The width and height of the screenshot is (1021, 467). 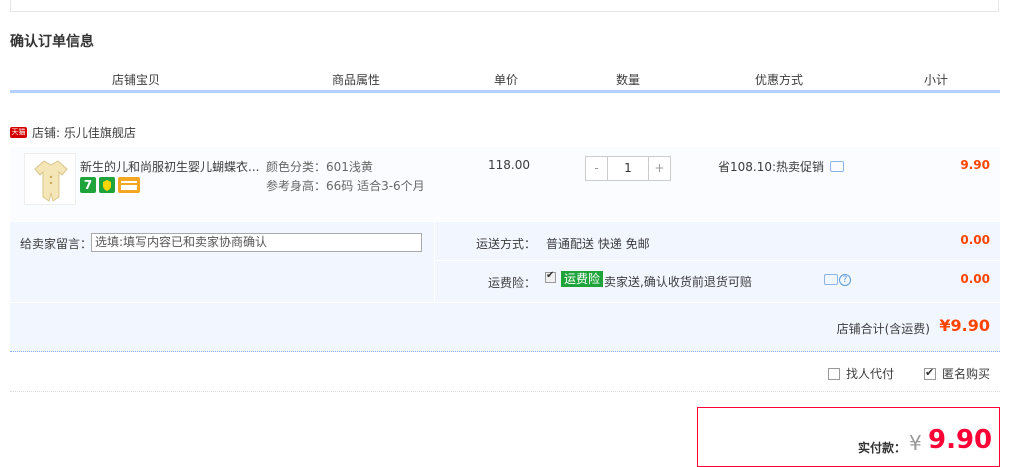 What do you see at coordinates (56, 244) in the screenshot?
I see `message-label: 给卖家留言：` at bounding box center [56, 244].